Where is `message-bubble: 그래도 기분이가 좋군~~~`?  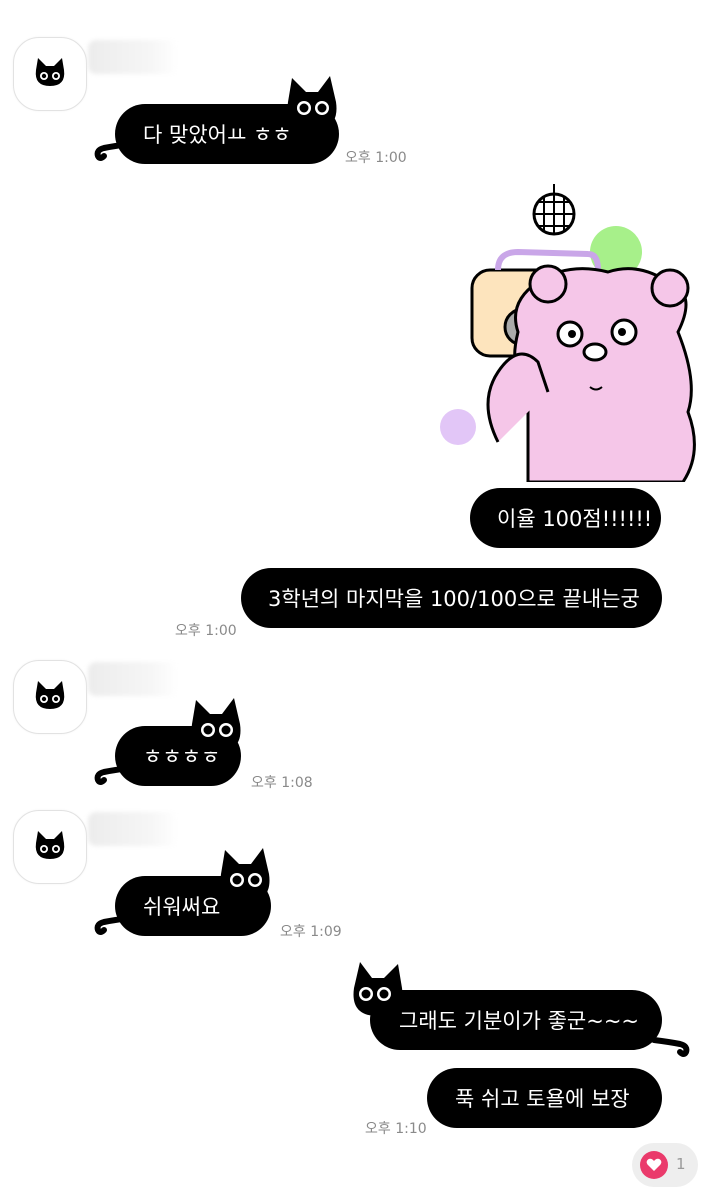 message-bubble: 그래도 기분이가 좋군~~~ is located at coordinates (516, 1020).